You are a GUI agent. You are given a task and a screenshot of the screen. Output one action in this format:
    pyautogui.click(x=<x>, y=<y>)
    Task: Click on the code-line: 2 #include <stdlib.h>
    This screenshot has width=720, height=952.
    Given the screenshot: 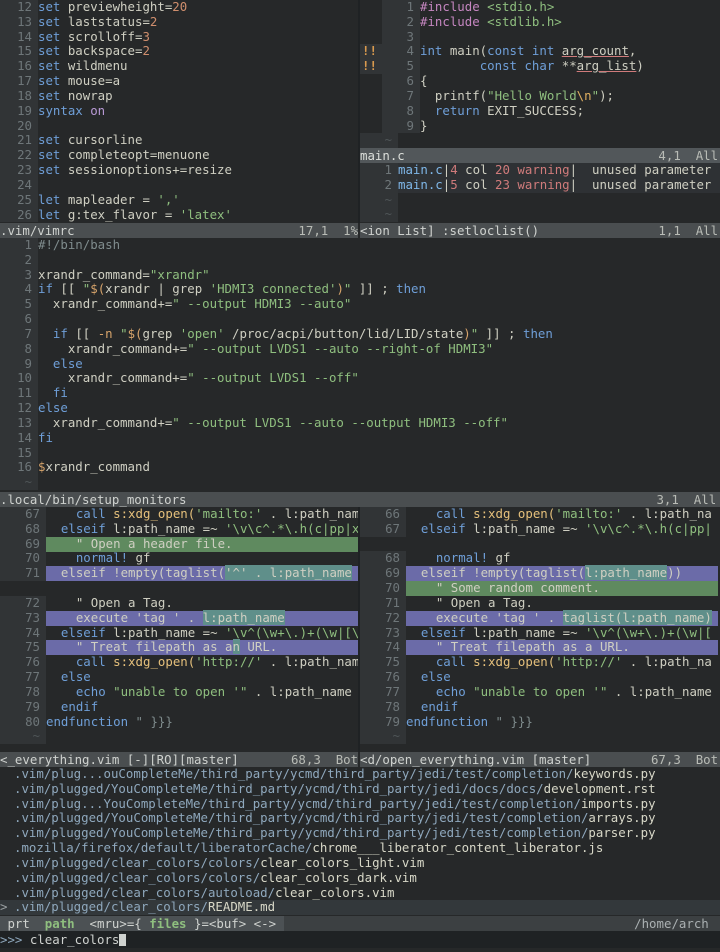 What is the action you would take?
    pyautogui.click(x=540, y=22)
    